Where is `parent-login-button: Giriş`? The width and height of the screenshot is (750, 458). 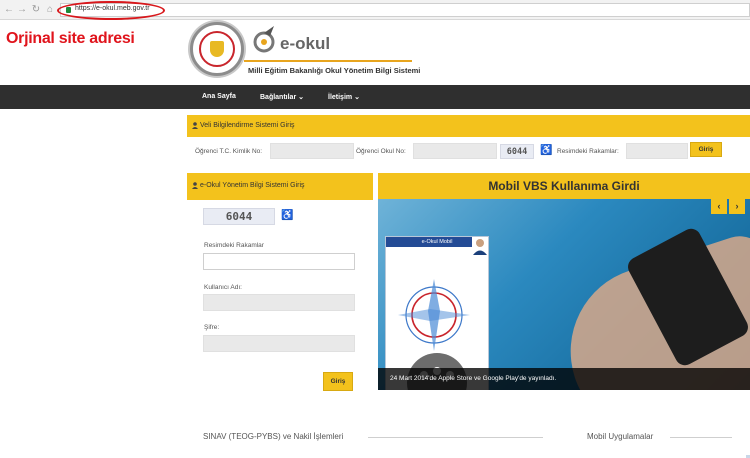 parent-login-button: Giriş is located at coordinates (706, 149).